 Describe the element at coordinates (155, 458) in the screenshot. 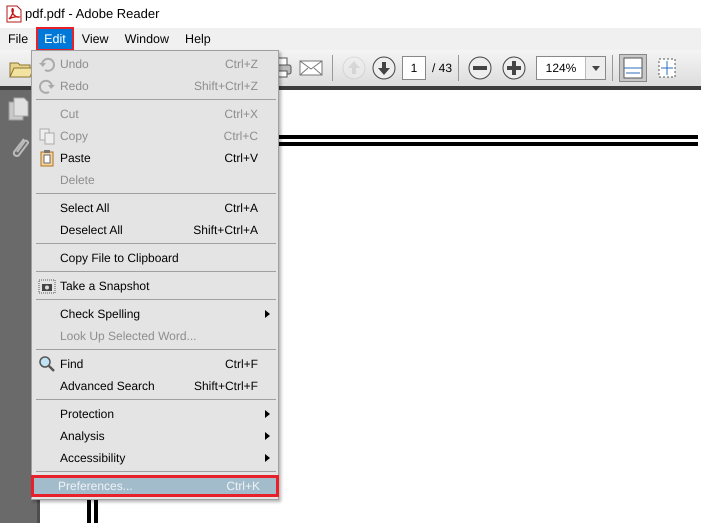

I see `menu-item: Accessibility` at that location.